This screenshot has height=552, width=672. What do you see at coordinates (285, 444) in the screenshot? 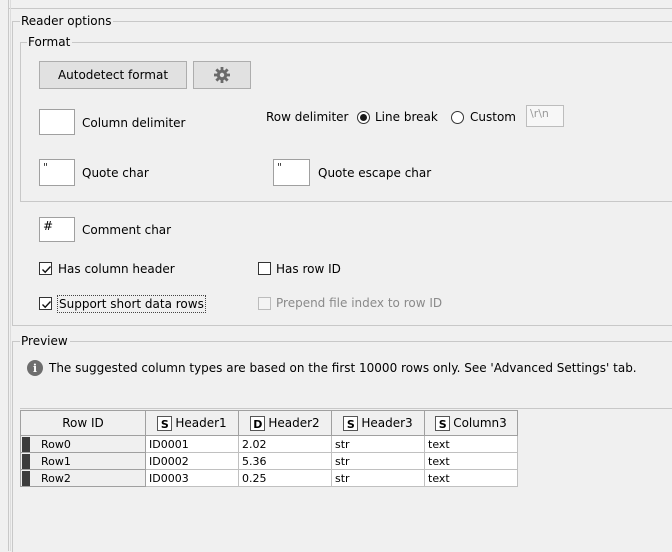
I see `table-cell: 2.02` at bounding box center [285, 444].